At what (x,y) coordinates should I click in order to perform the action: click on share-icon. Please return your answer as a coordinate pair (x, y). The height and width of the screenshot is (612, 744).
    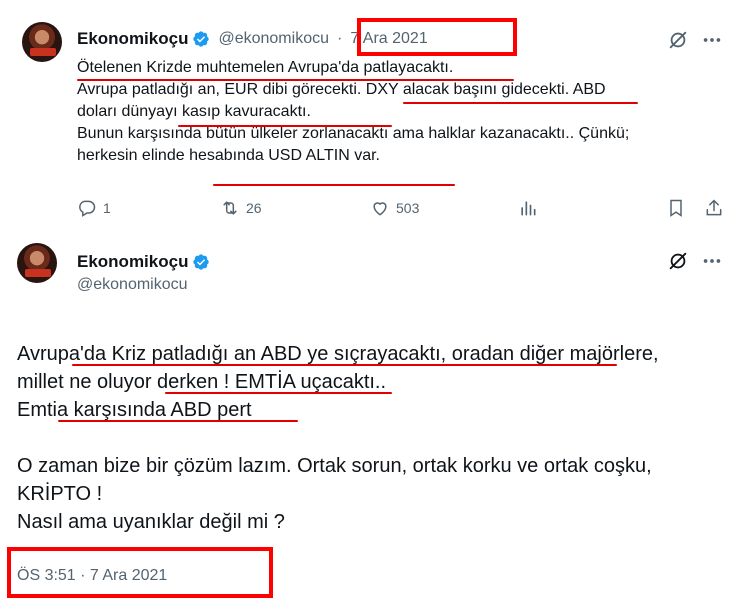
    Looking at the image, I should click on (714, 207).